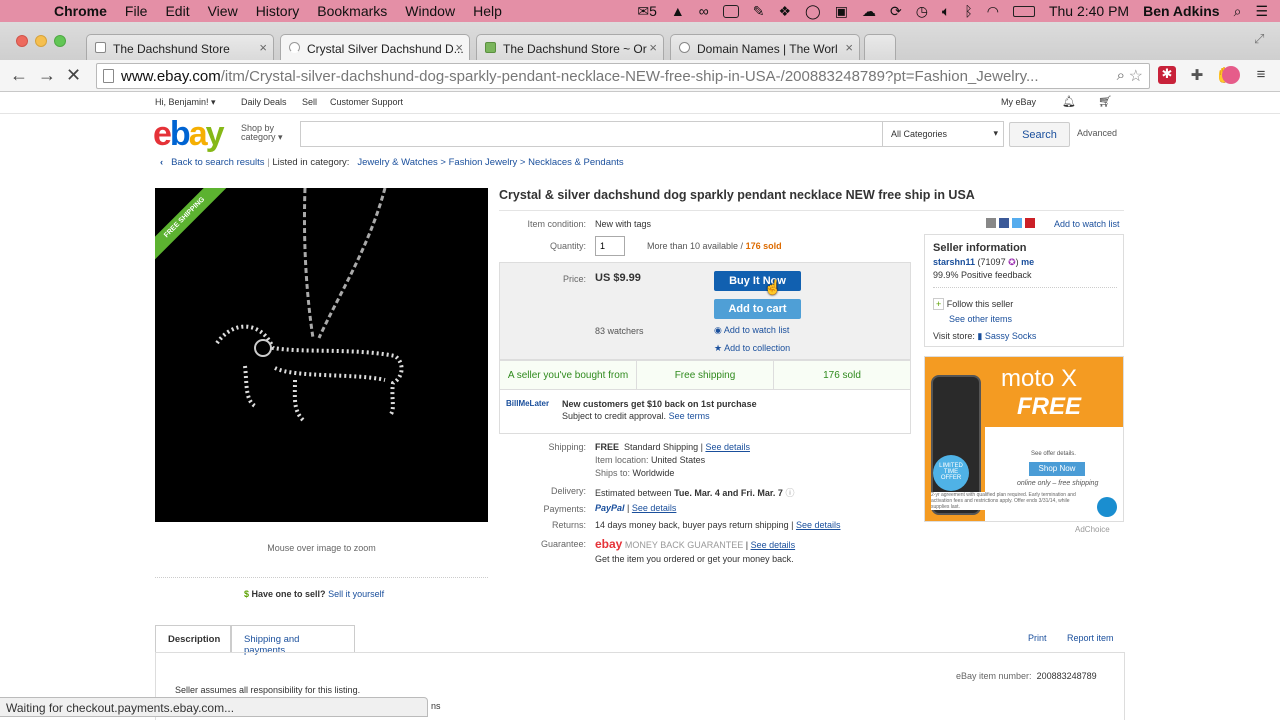 The image size is (1280, 720). I want to click on menu-file: File, so click(136, 11).